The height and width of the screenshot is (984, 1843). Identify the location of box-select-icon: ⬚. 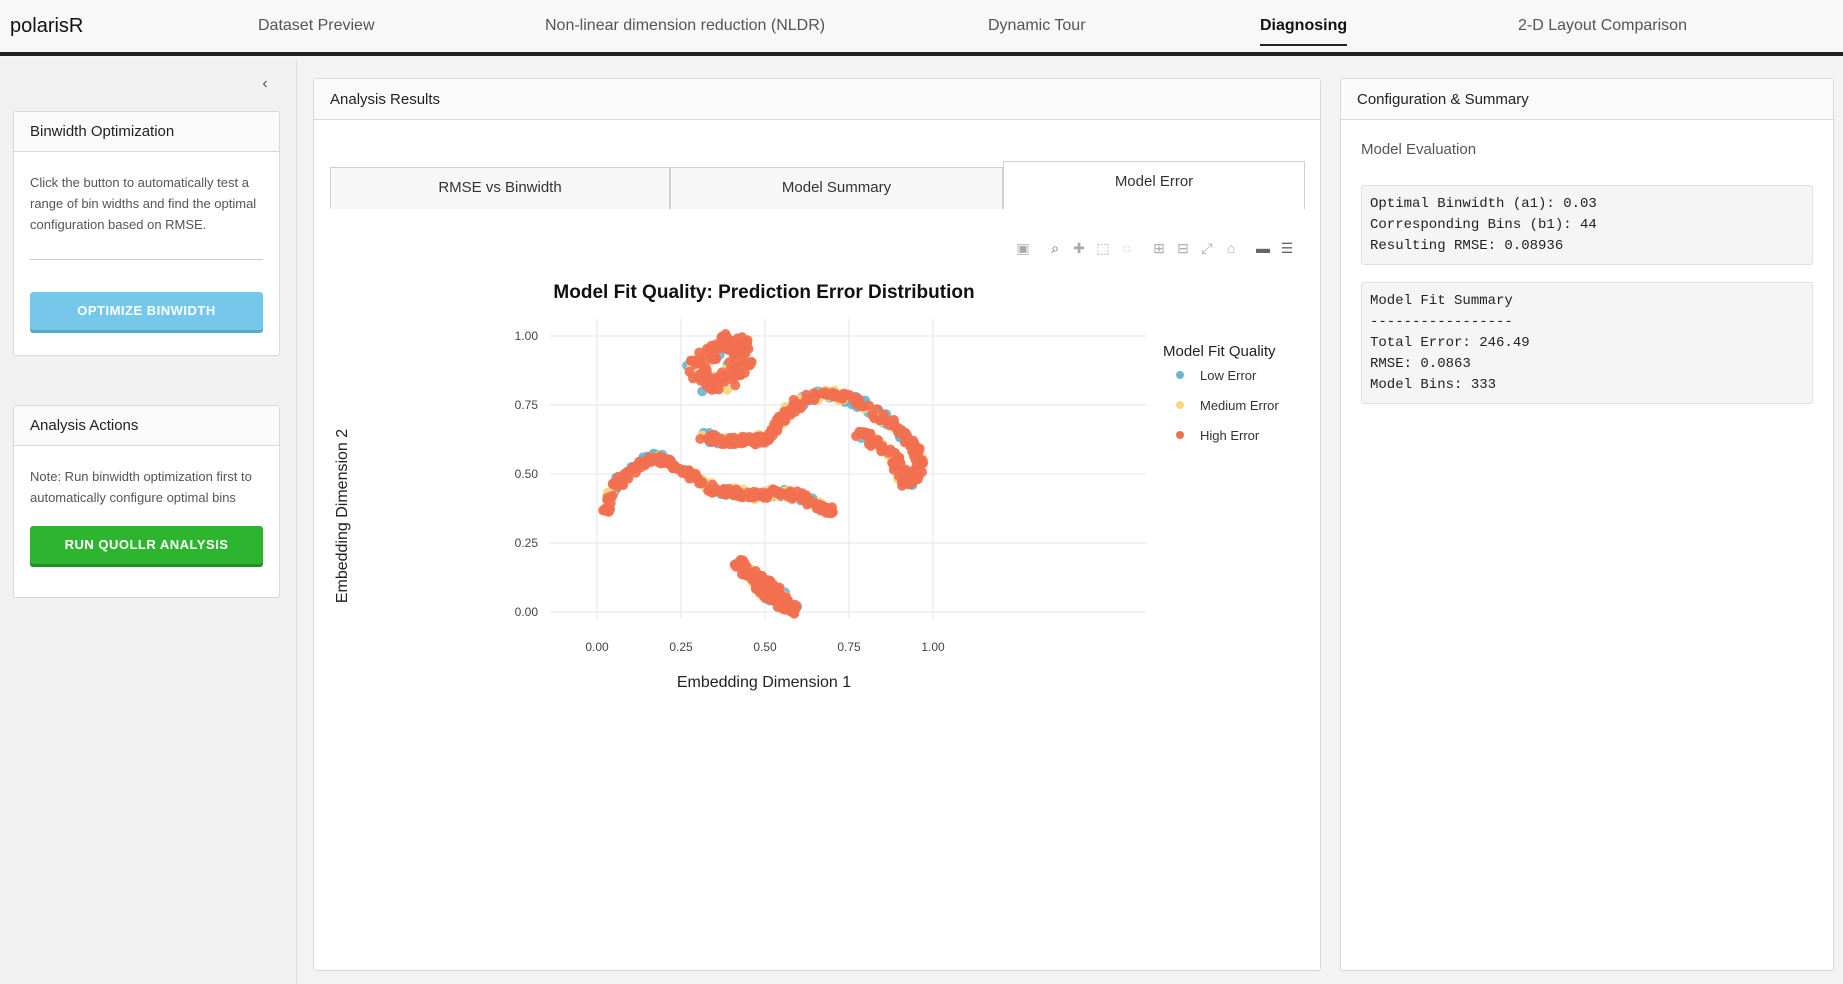
(1103, 248).